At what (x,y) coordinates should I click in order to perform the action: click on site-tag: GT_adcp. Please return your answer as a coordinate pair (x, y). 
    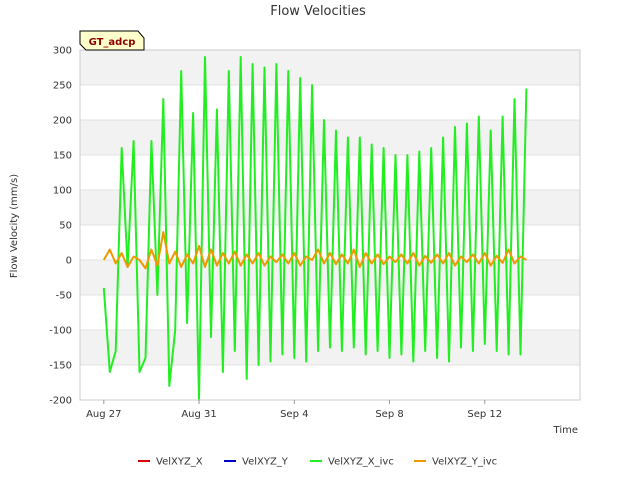
    Looking at the image, I should click on (112, 40).